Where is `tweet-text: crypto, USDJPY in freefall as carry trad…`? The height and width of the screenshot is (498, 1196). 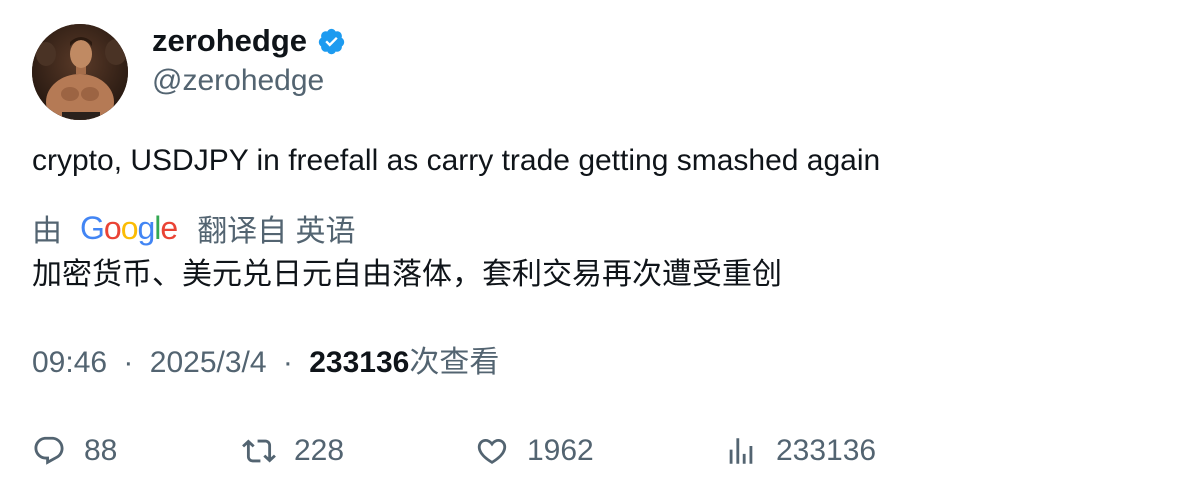
tweet-text: crypto, USDJPY in freefall as carry trad… is located at coordinates (456, 160).